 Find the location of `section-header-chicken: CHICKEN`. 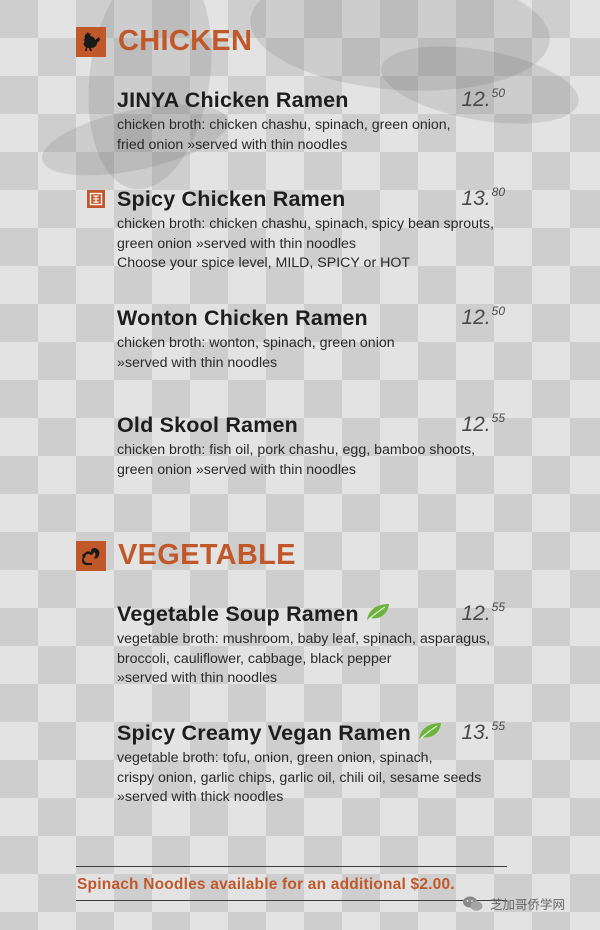

section-header-chicken: CHICKEN is located at coordinates (164, 41).